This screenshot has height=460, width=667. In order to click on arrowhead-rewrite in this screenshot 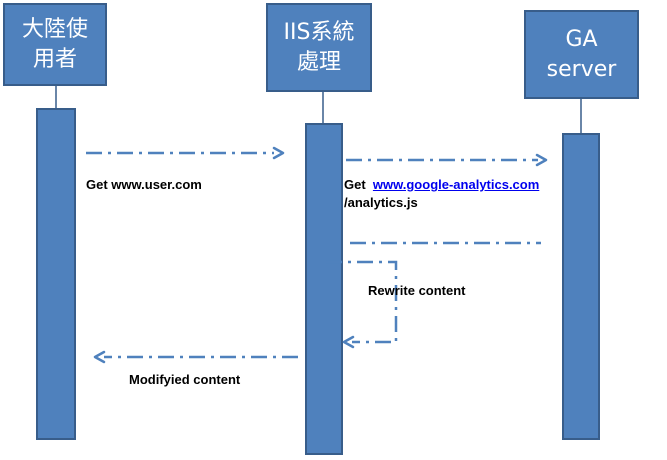, I will do `click(348, 342)`.